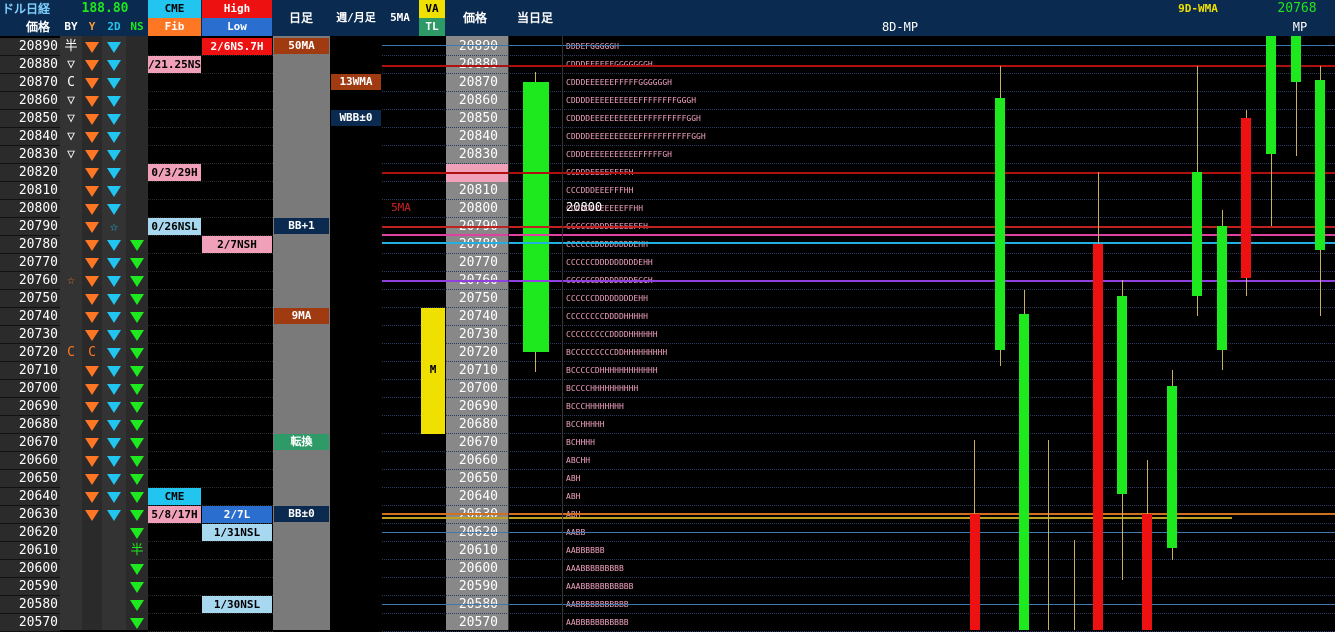 The width and height of the screenshot is (1335, 632). What do you see at coordinates (356, 17) in the screenshot?
I see `weekly-header: 週/月足` at bounding box center [356, 17].